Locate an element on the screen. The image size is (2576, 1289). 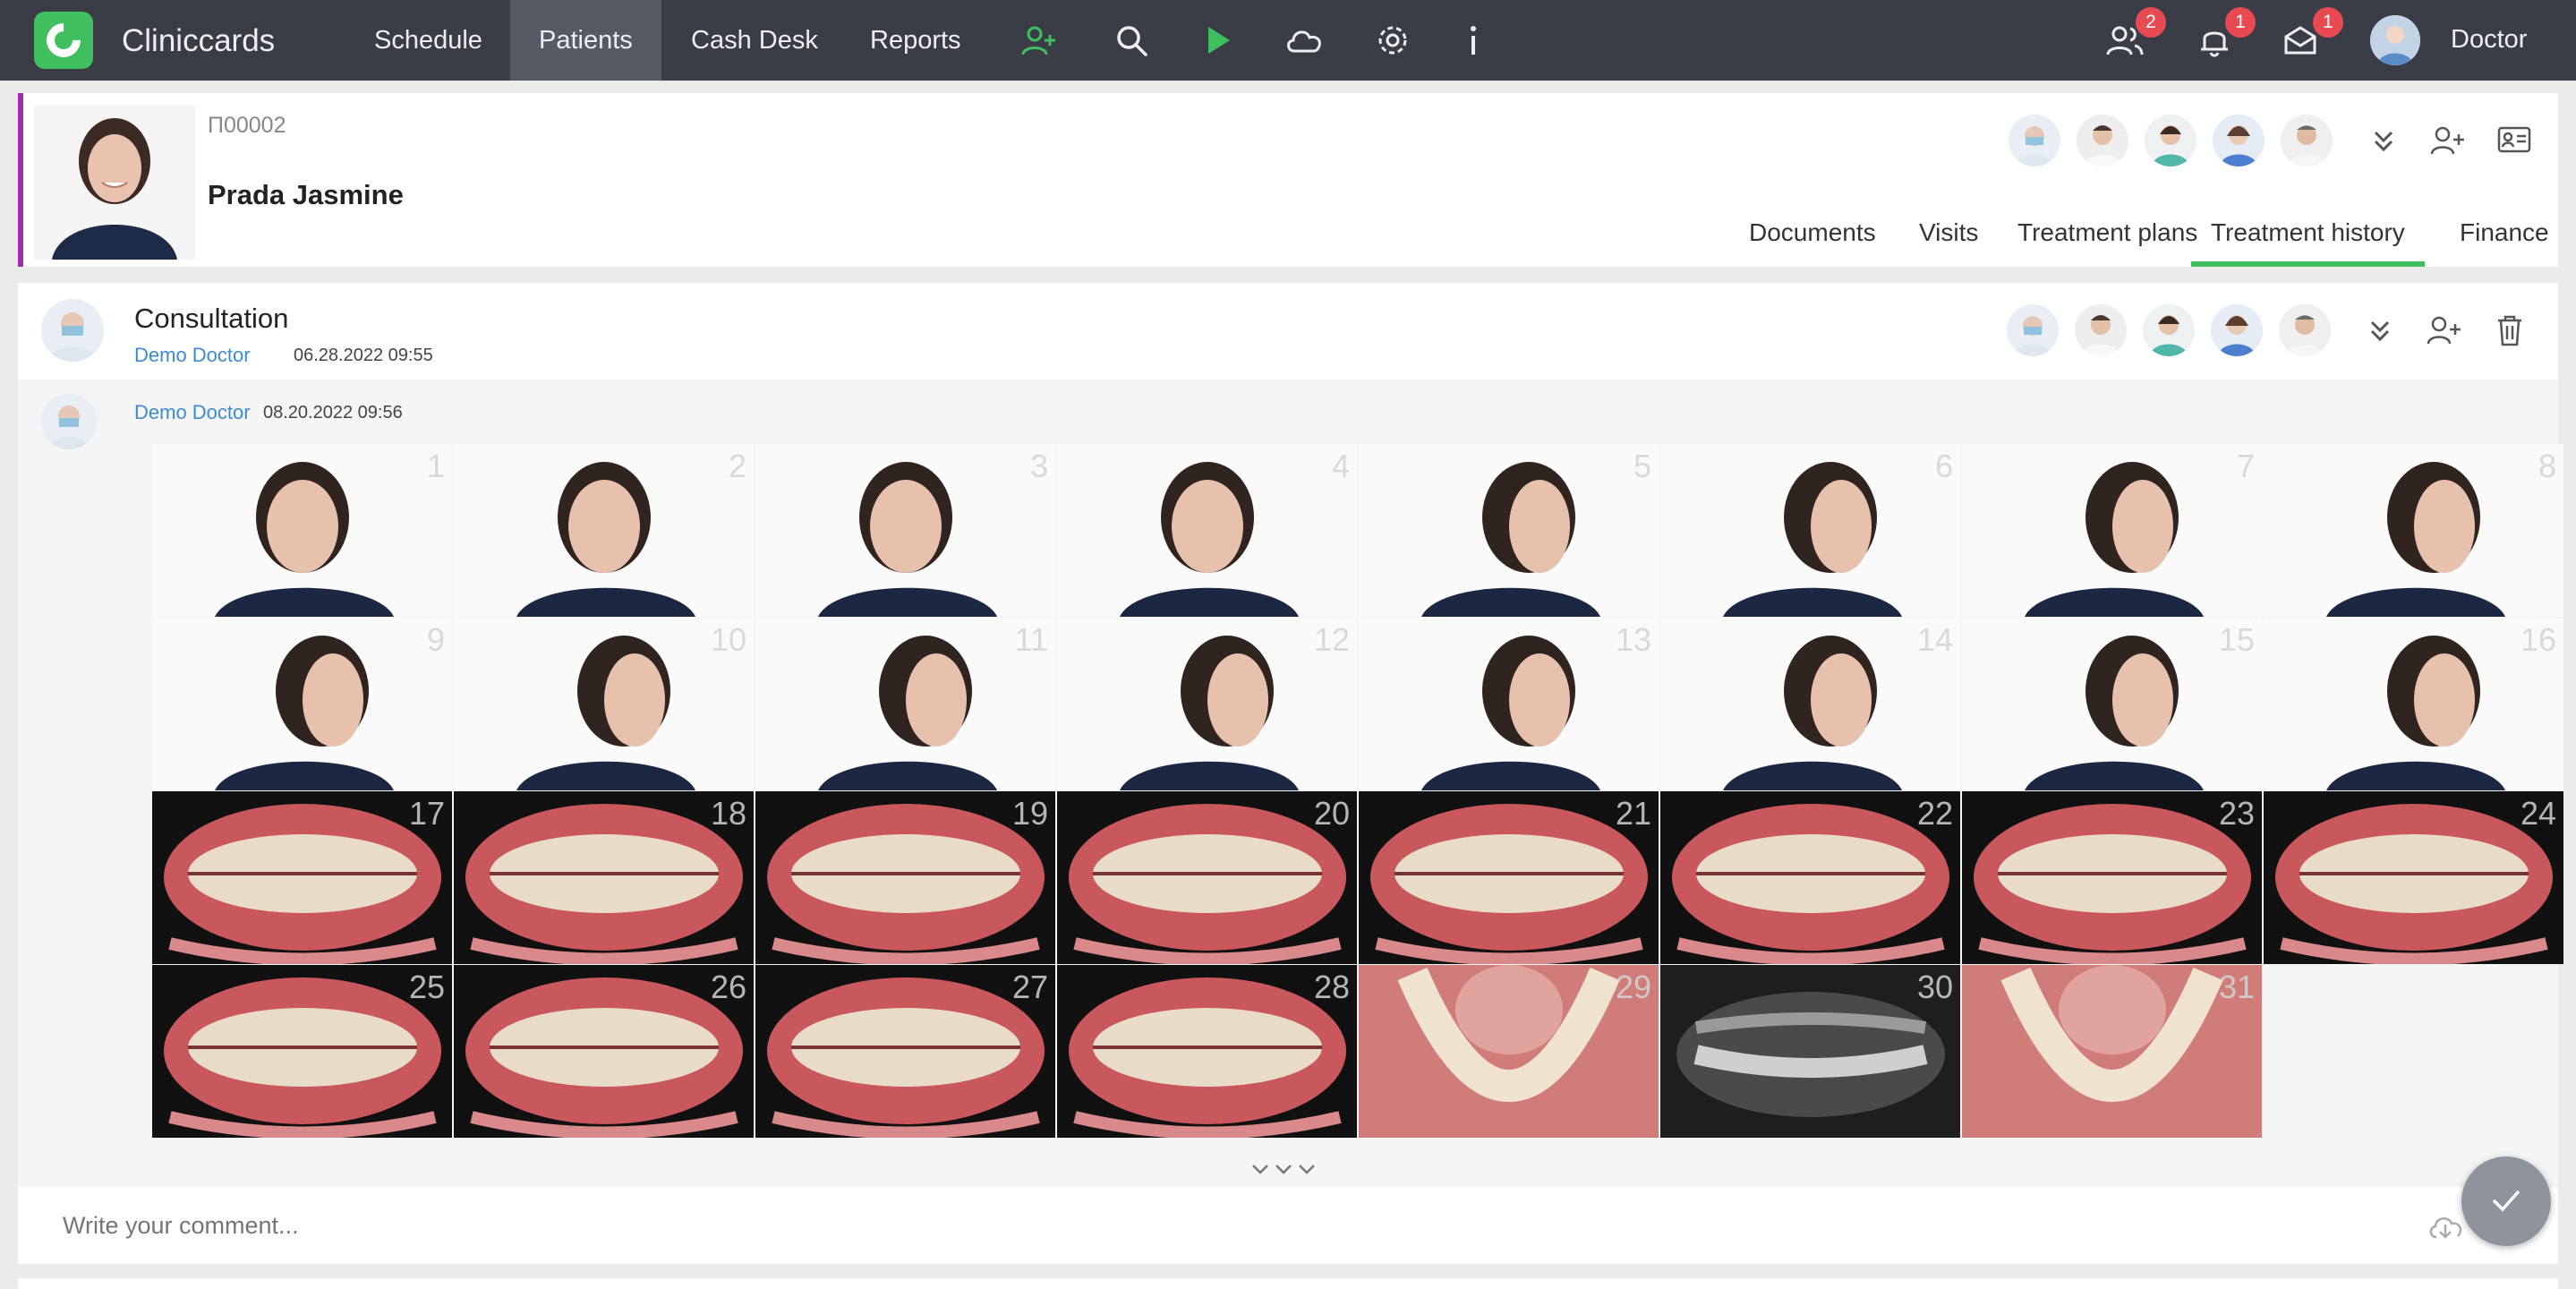
tab-finance: Finance is located at coordinates (2504, 238).